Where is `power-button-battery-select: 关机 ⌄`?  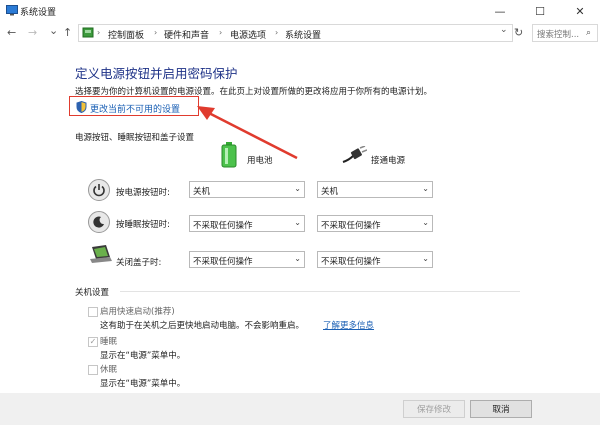 power-button-battery-select: 关机 ⌄ is located at coordinates (247, 189).